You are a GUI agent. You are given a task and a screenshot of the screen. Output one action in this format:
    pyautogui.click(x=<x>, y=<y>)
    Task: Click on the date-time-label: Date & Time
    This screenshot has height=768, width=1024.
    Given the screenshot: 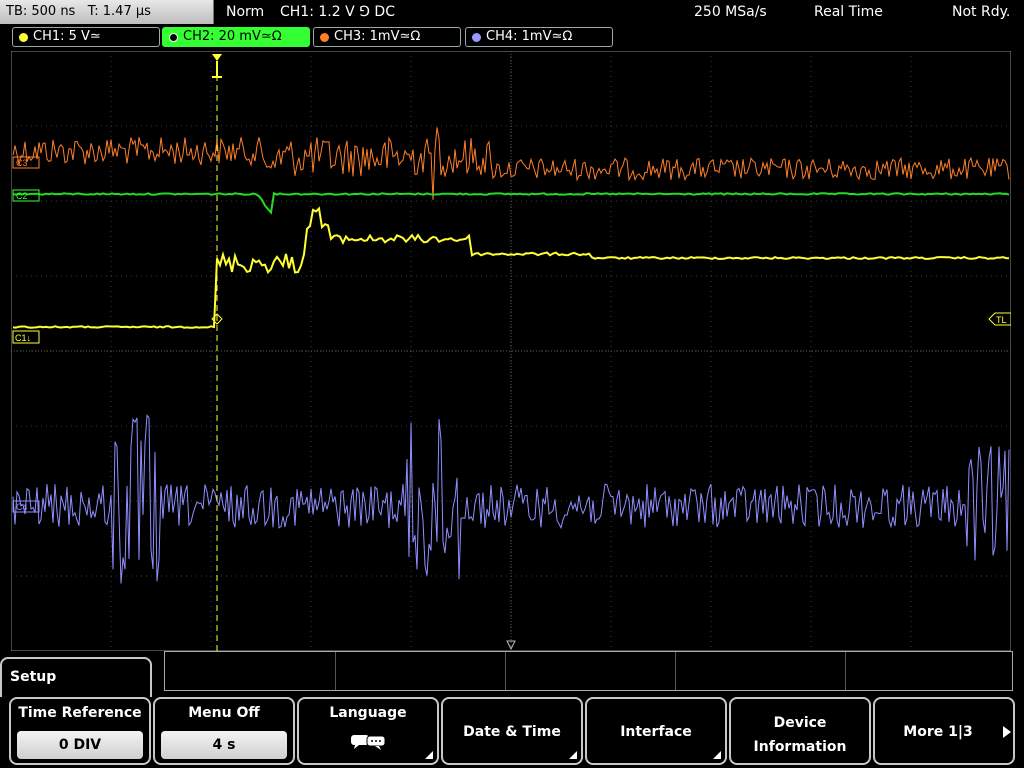 What is the action you would take?
    pyautogui.click(x=512, y=732)
    